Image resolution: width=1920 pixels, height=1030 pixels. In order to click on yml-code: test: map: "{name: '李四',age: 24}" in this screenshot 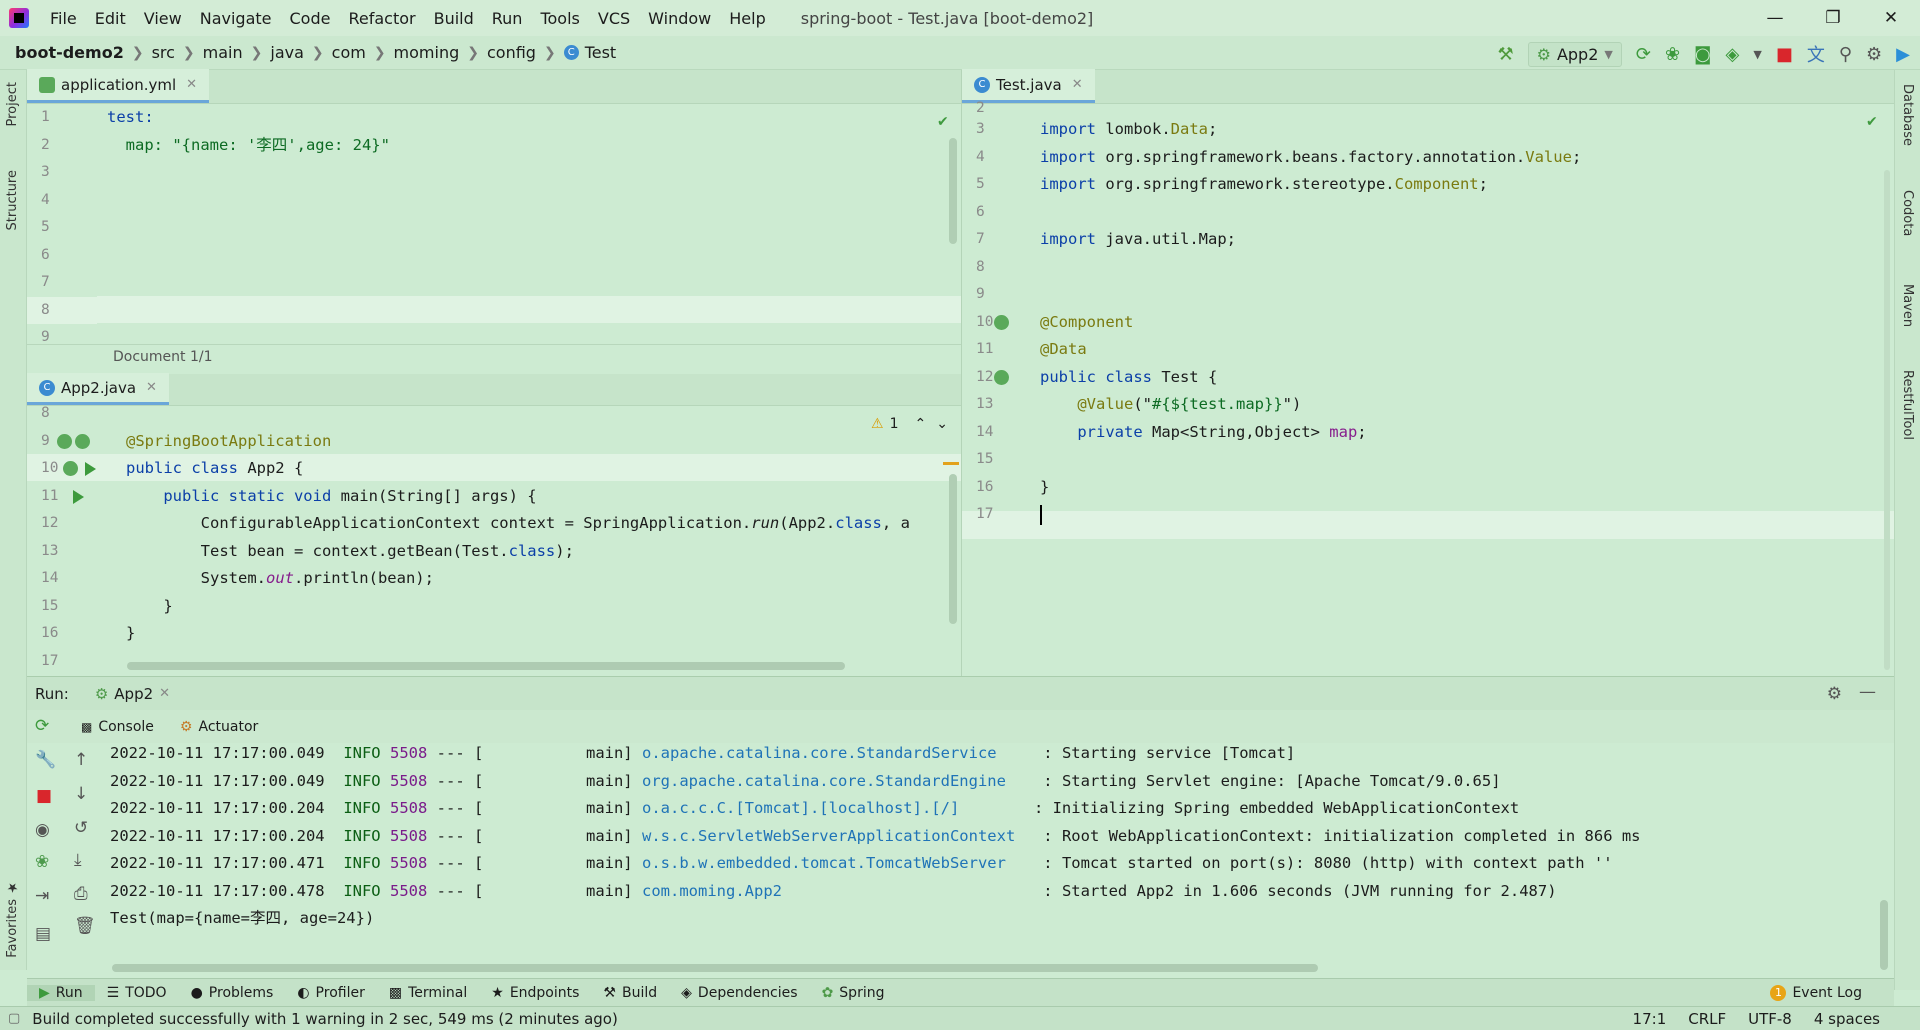, I will do `click(248, 131)`.